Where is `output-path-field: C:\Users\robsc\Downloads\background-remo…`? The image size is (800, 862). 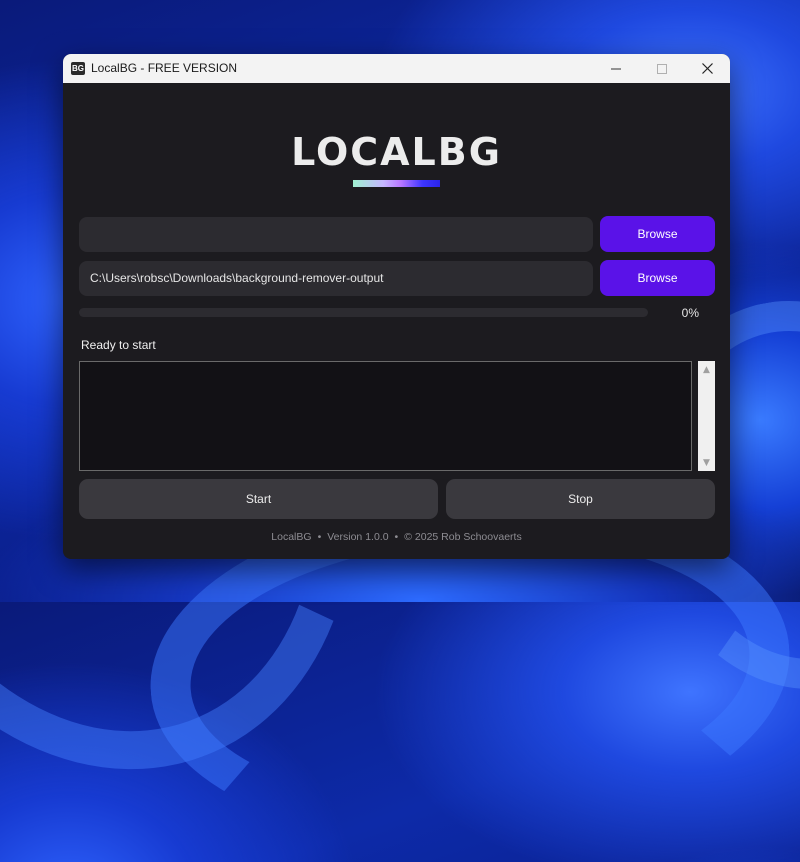
output-path-field: C:\Users\robsc\Downloads\background-remo… is located at coordinates (336, 278).